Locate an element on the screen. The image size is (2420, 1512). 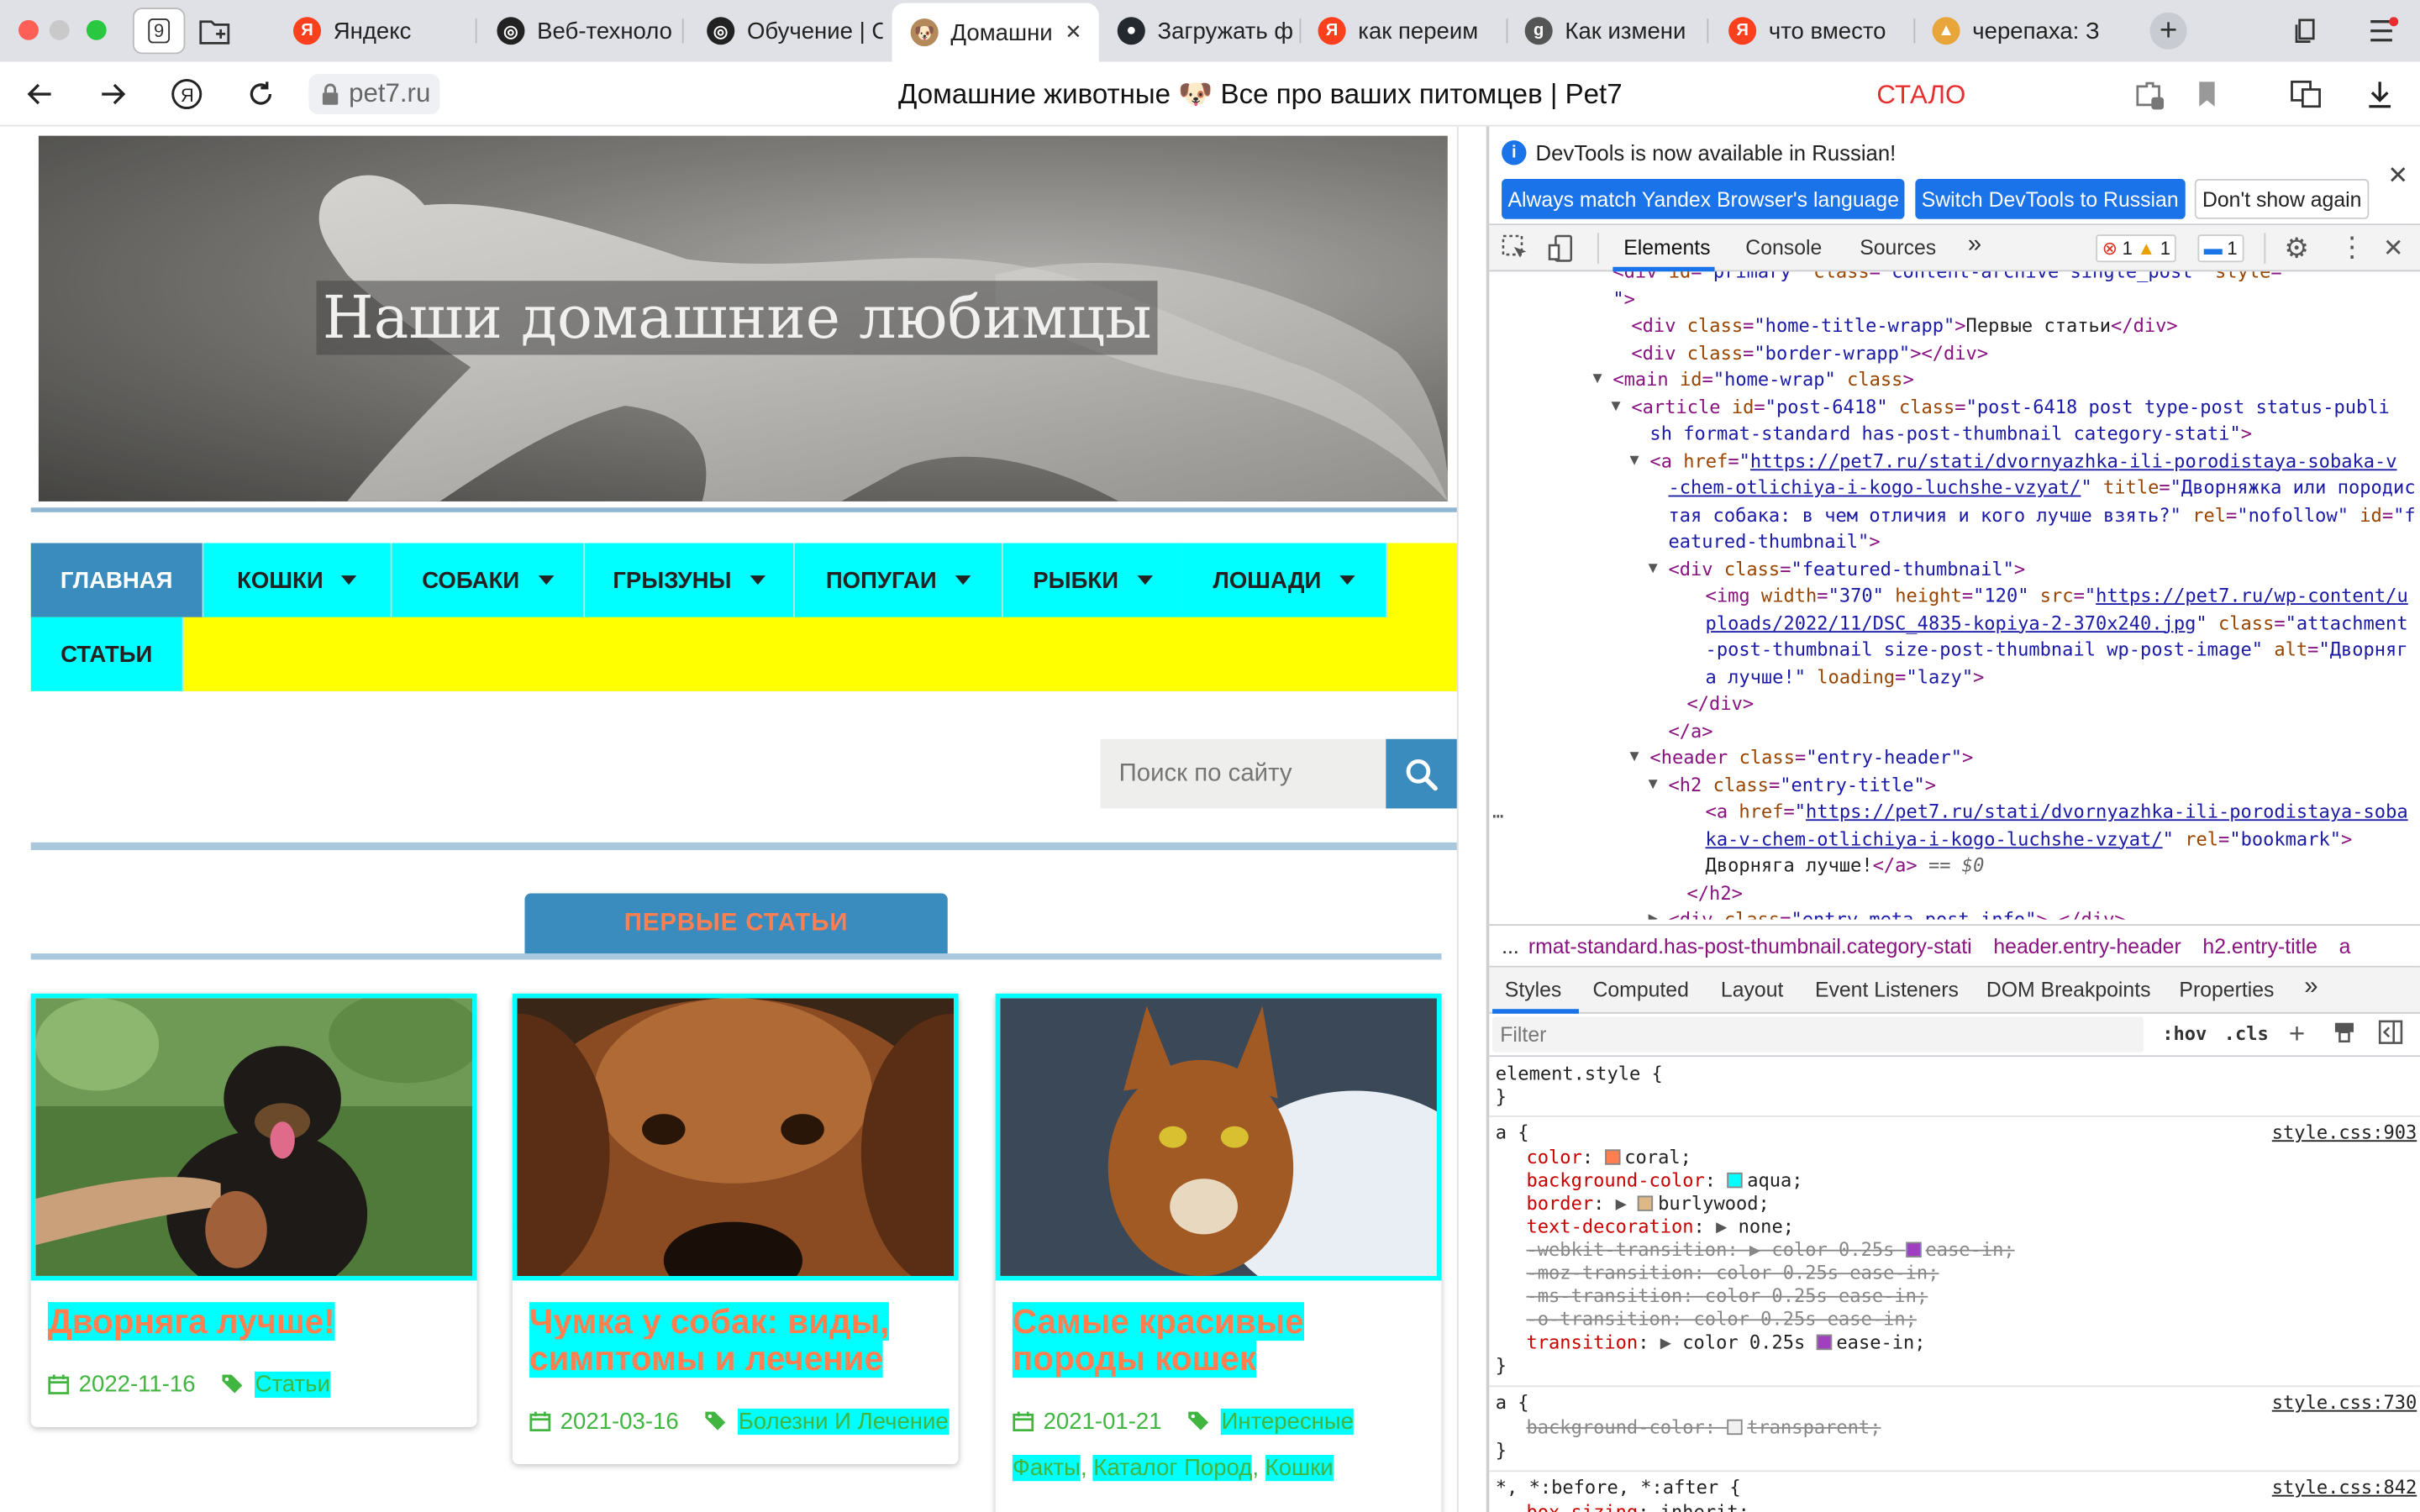
more-subtabs-icon: » is located at coordinates (2310, 987).